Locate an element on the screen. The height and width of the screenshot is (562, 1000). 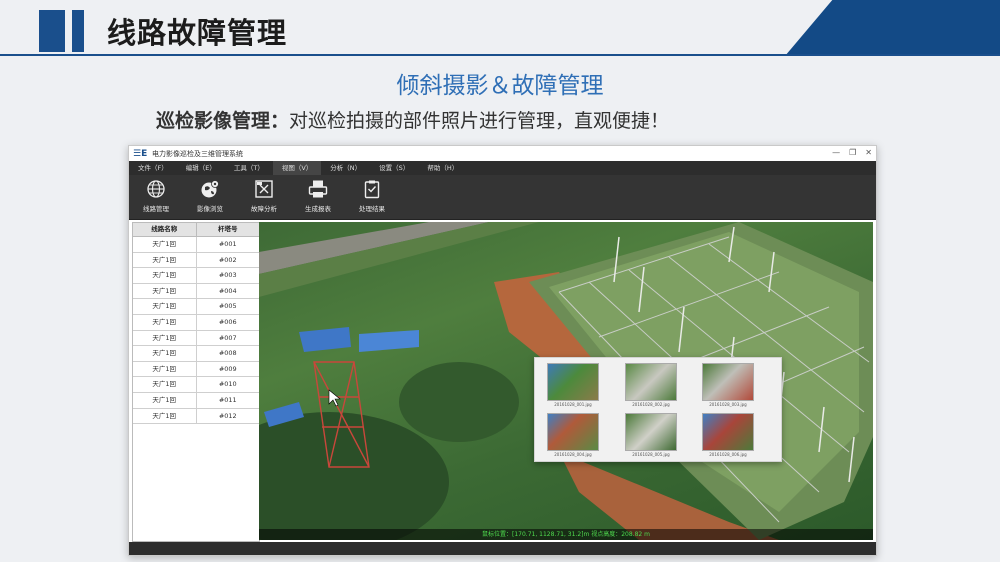
thumbnail-caption: 20161028_005.jpg is located at coordinates (651, 454).